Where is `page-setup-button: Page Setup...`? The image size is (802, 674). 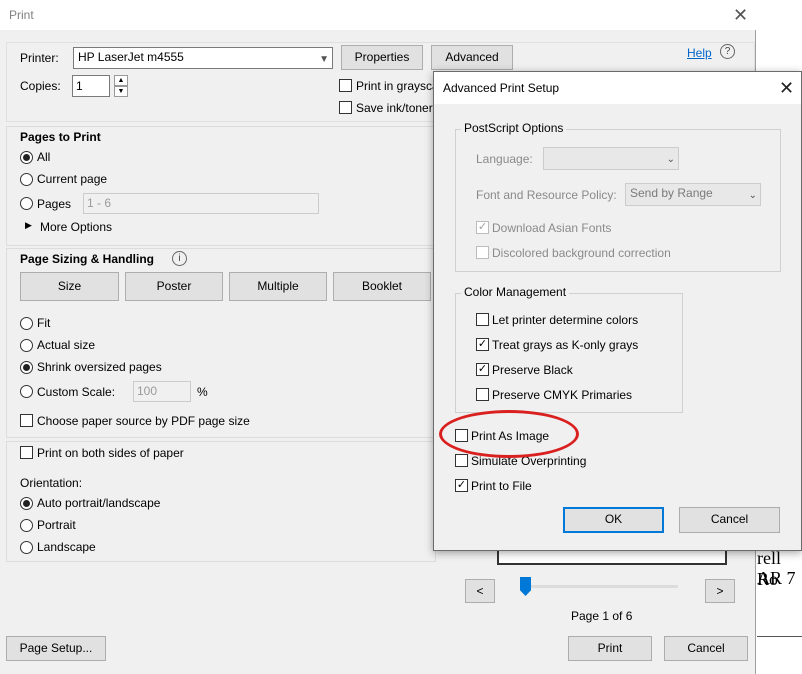
page-setup-button: Page Setup... is located at coordinates (56, 648).